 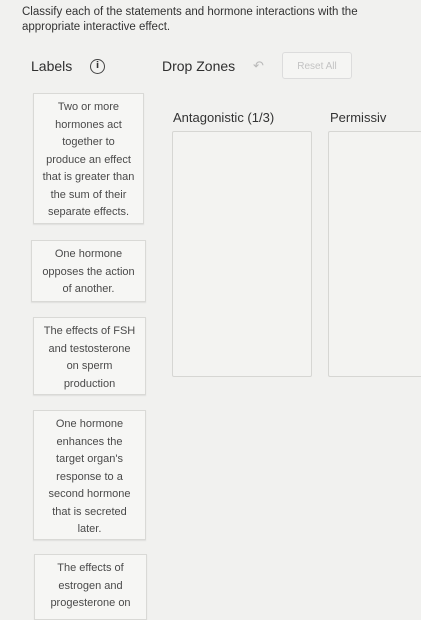 I want to click on zone-title-permissive: Permissiv, so click(x=358, y=117).